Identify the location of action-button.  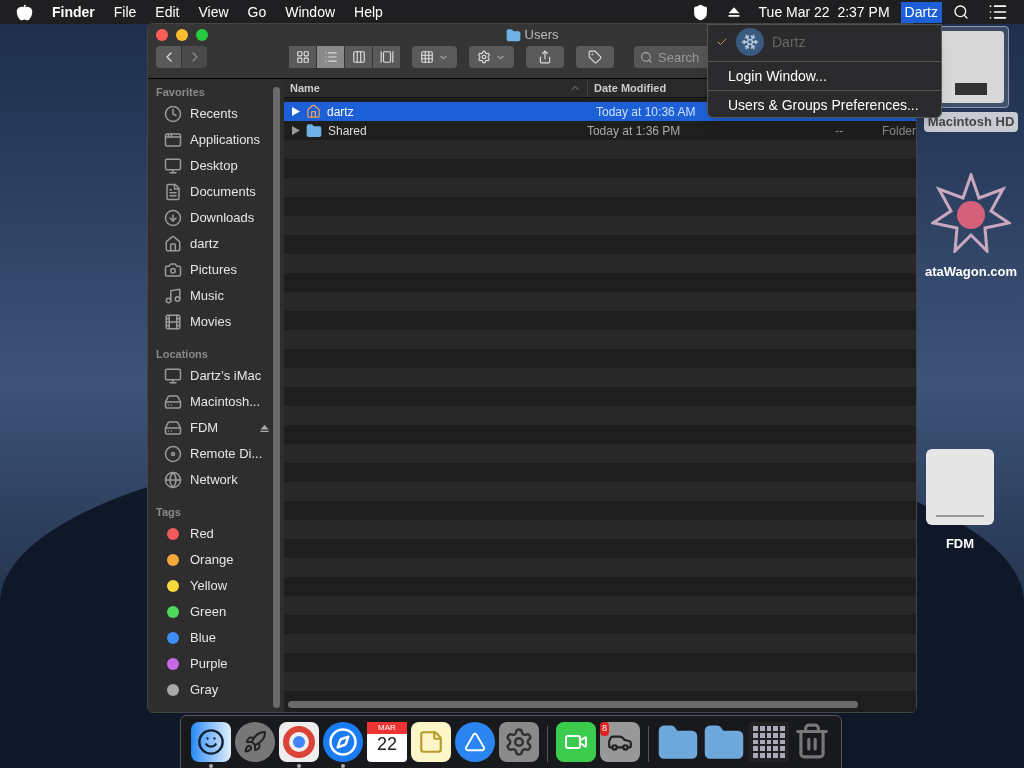
(491, 57).